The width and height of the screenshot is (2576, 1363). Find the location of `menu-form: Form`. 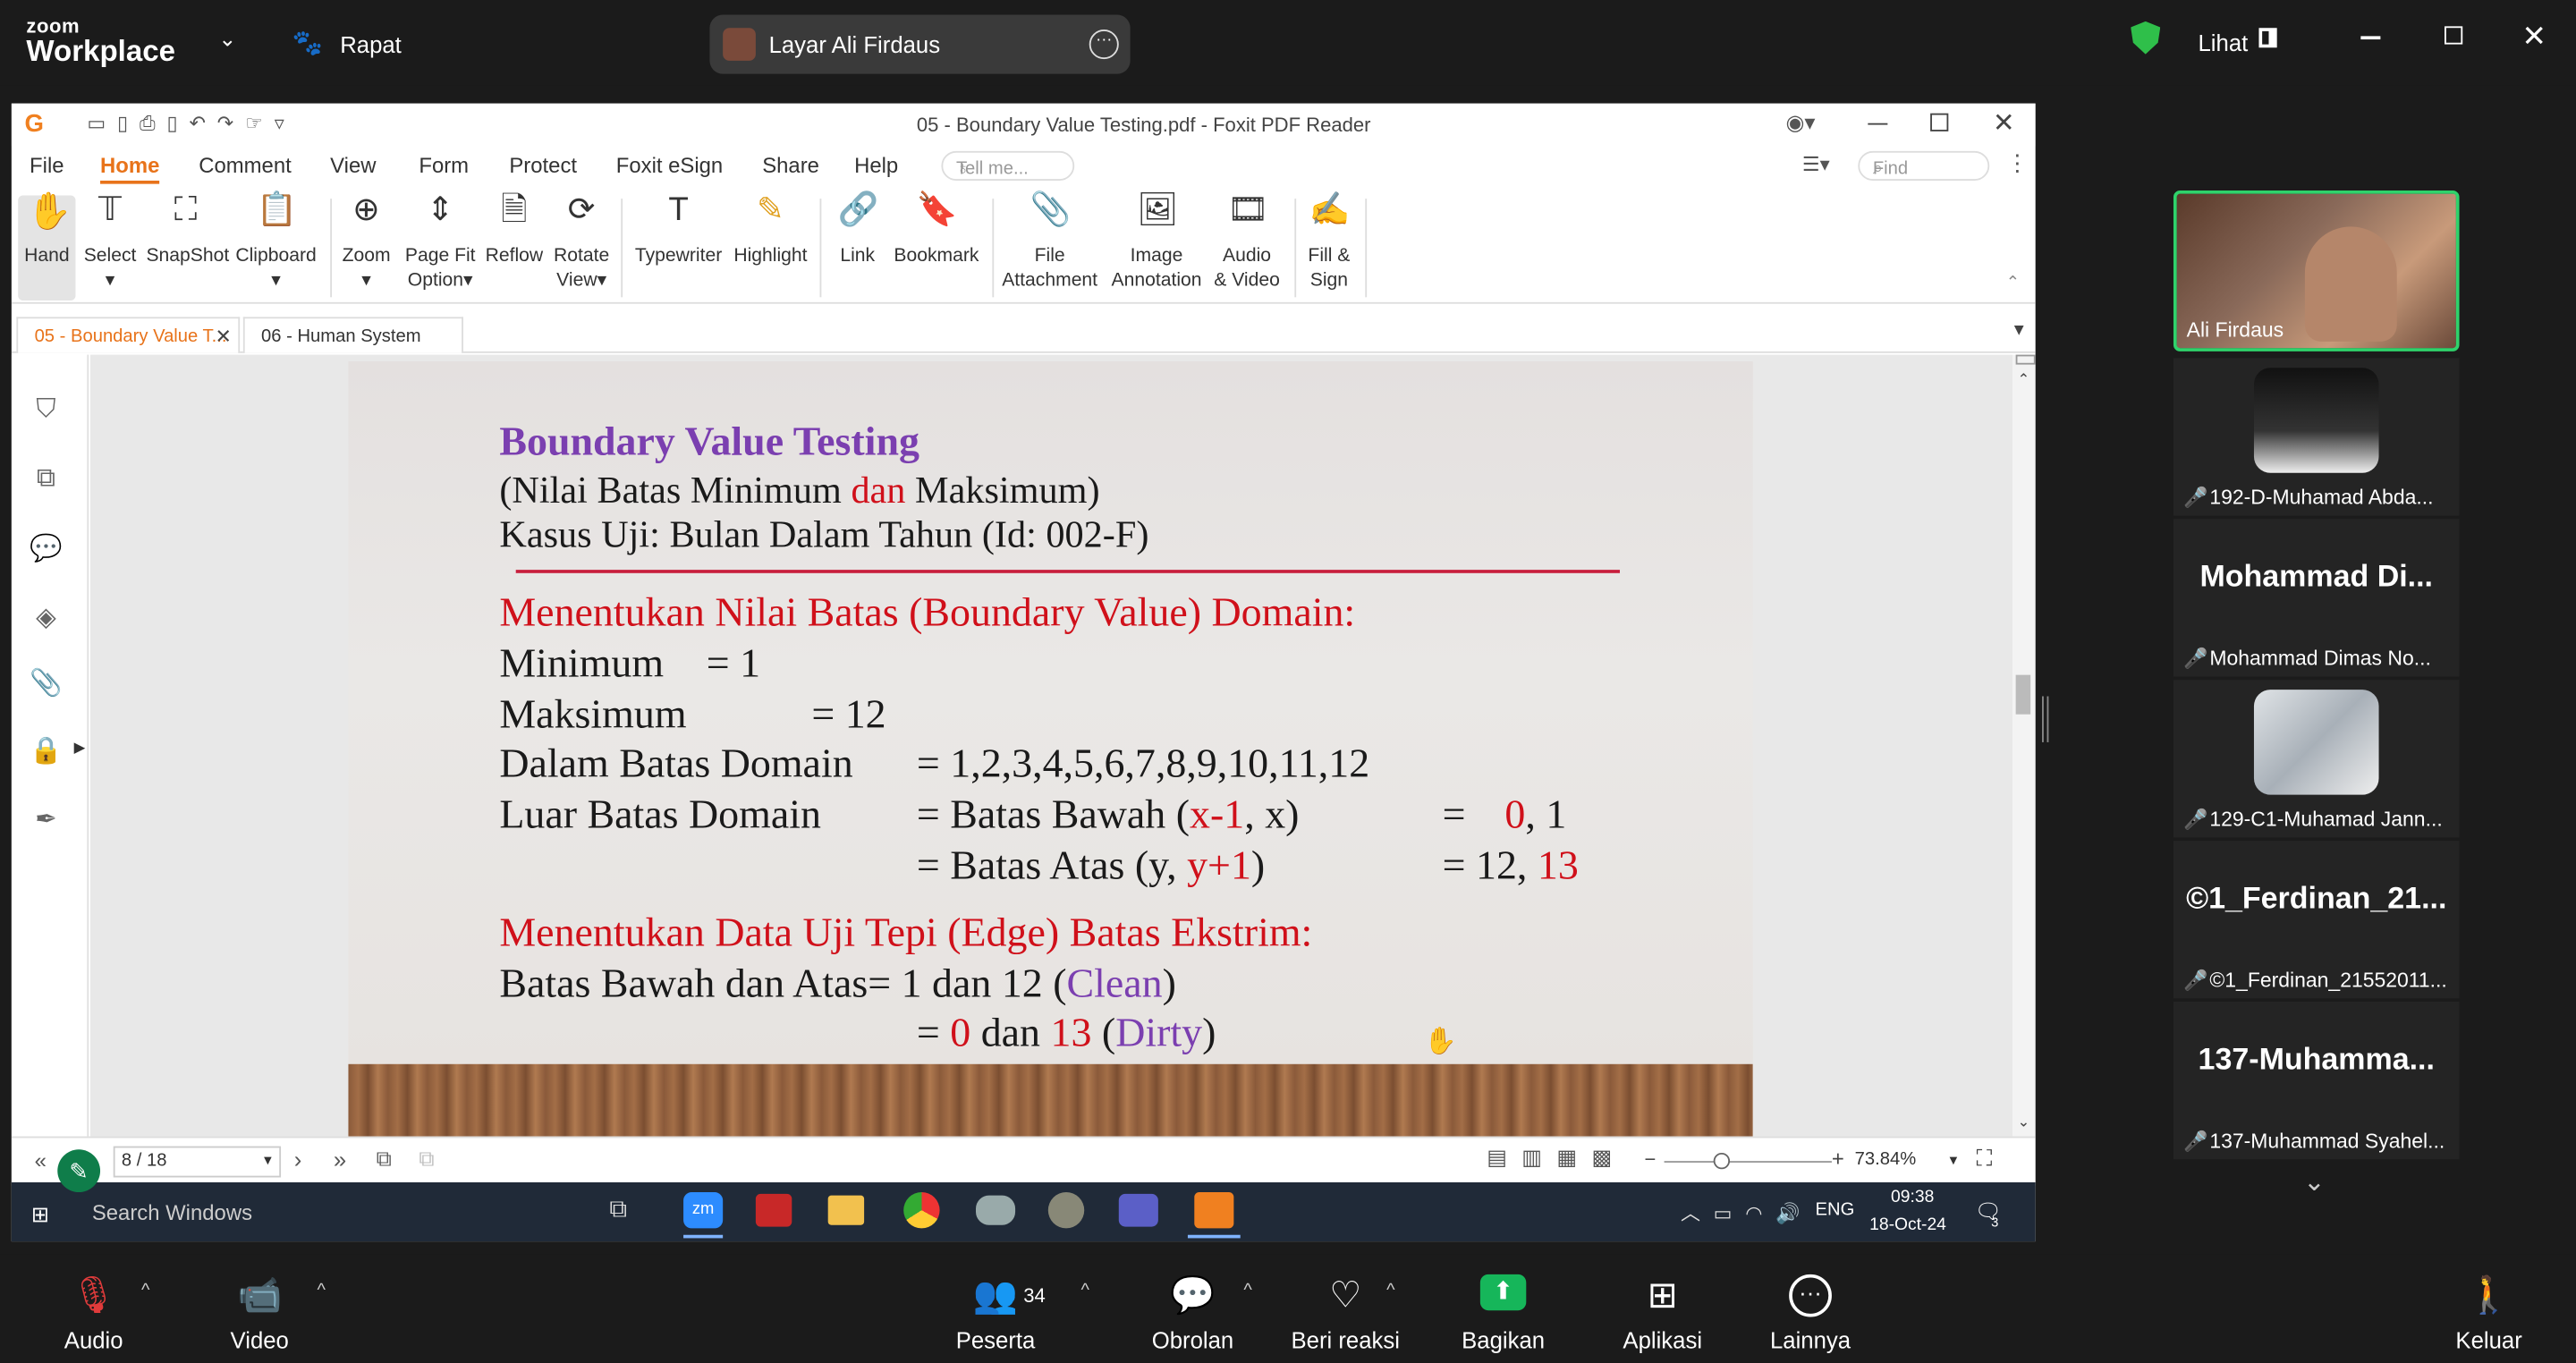

menu-form: Form is located at coordinates (444, 166).